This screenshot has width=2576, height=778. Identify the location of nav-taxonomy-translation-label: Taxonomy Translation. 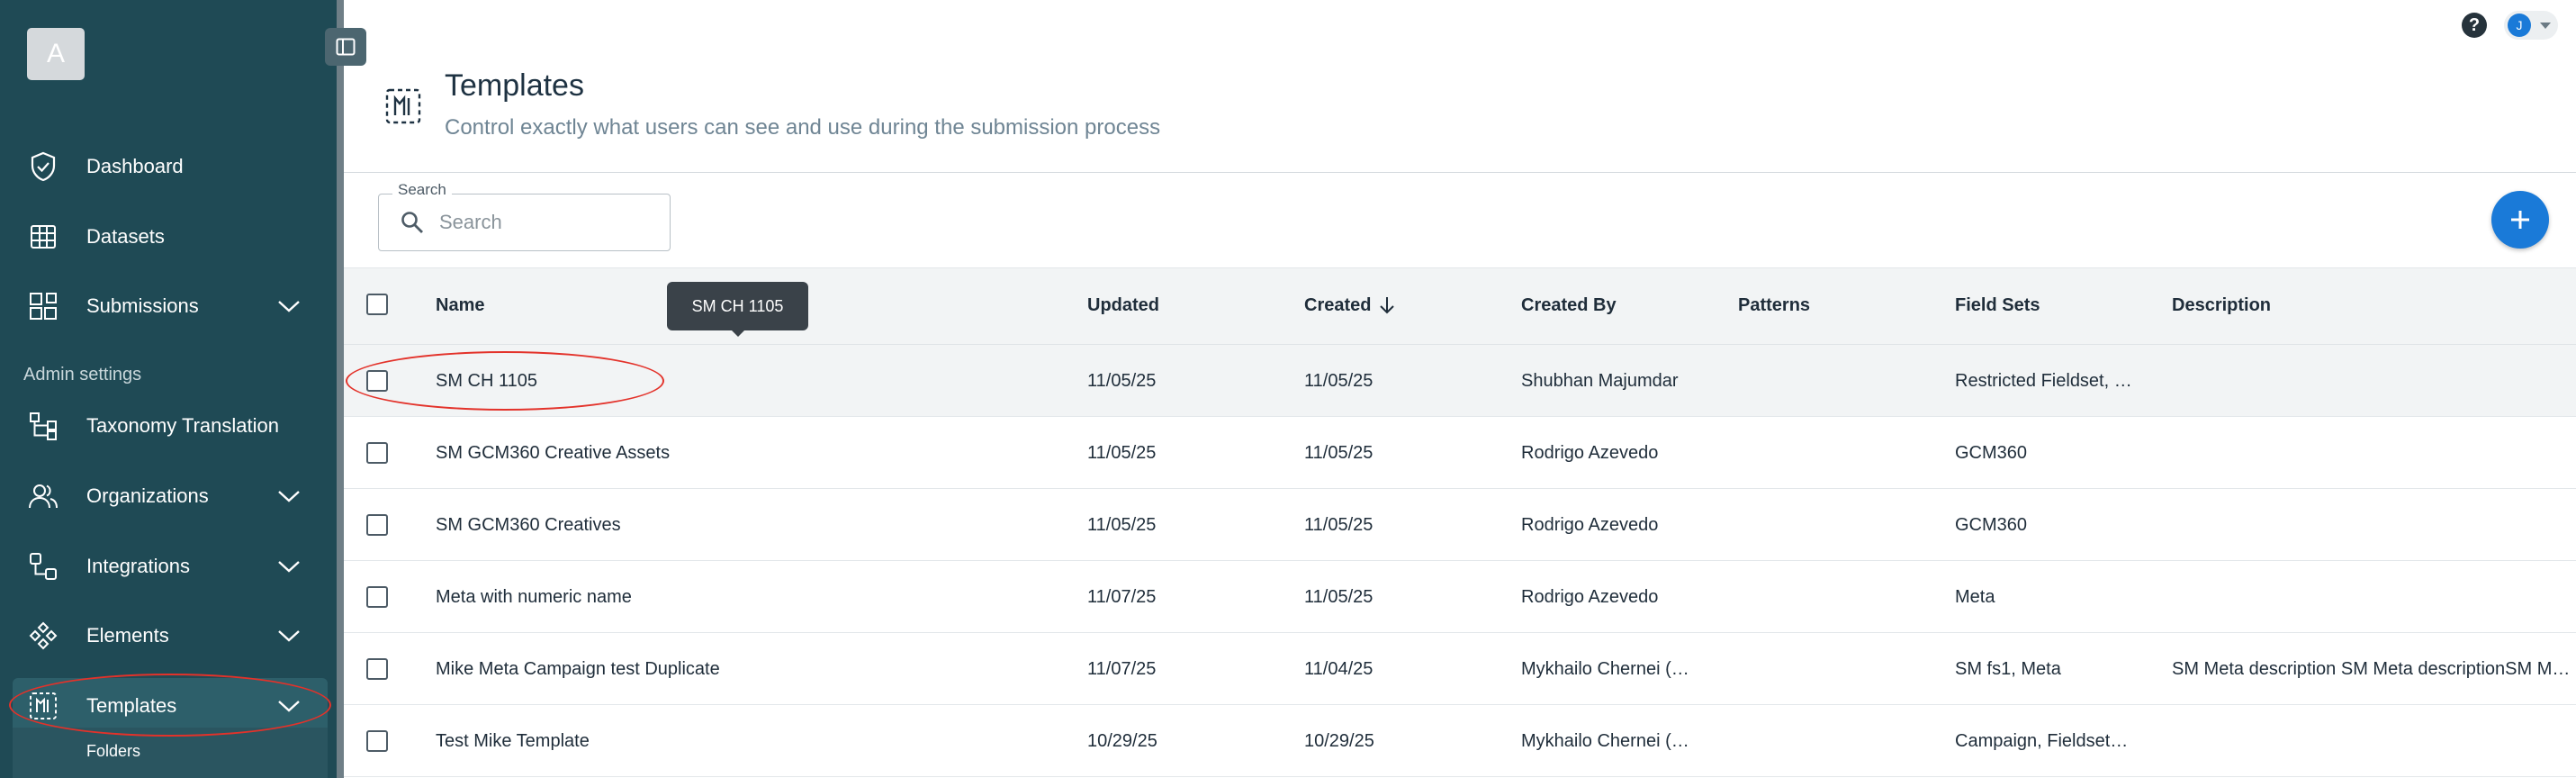
(182, 426).